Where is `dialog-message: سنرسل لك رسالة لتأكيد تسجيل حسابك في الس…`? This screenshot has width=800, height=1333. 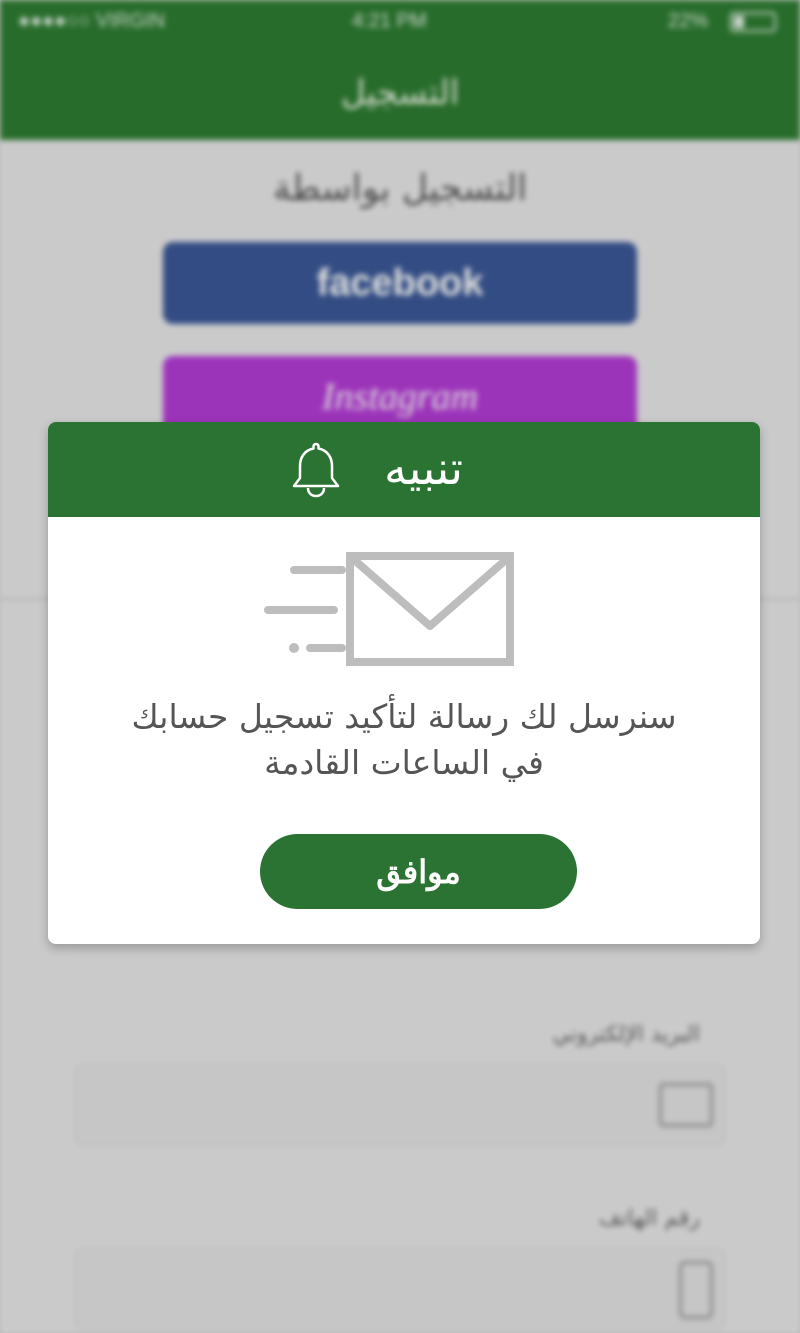
dialog-message: سنرسل لك رسالة لتأكيد تسجيل حسابك في الس… is located at coordinates (404, 740).